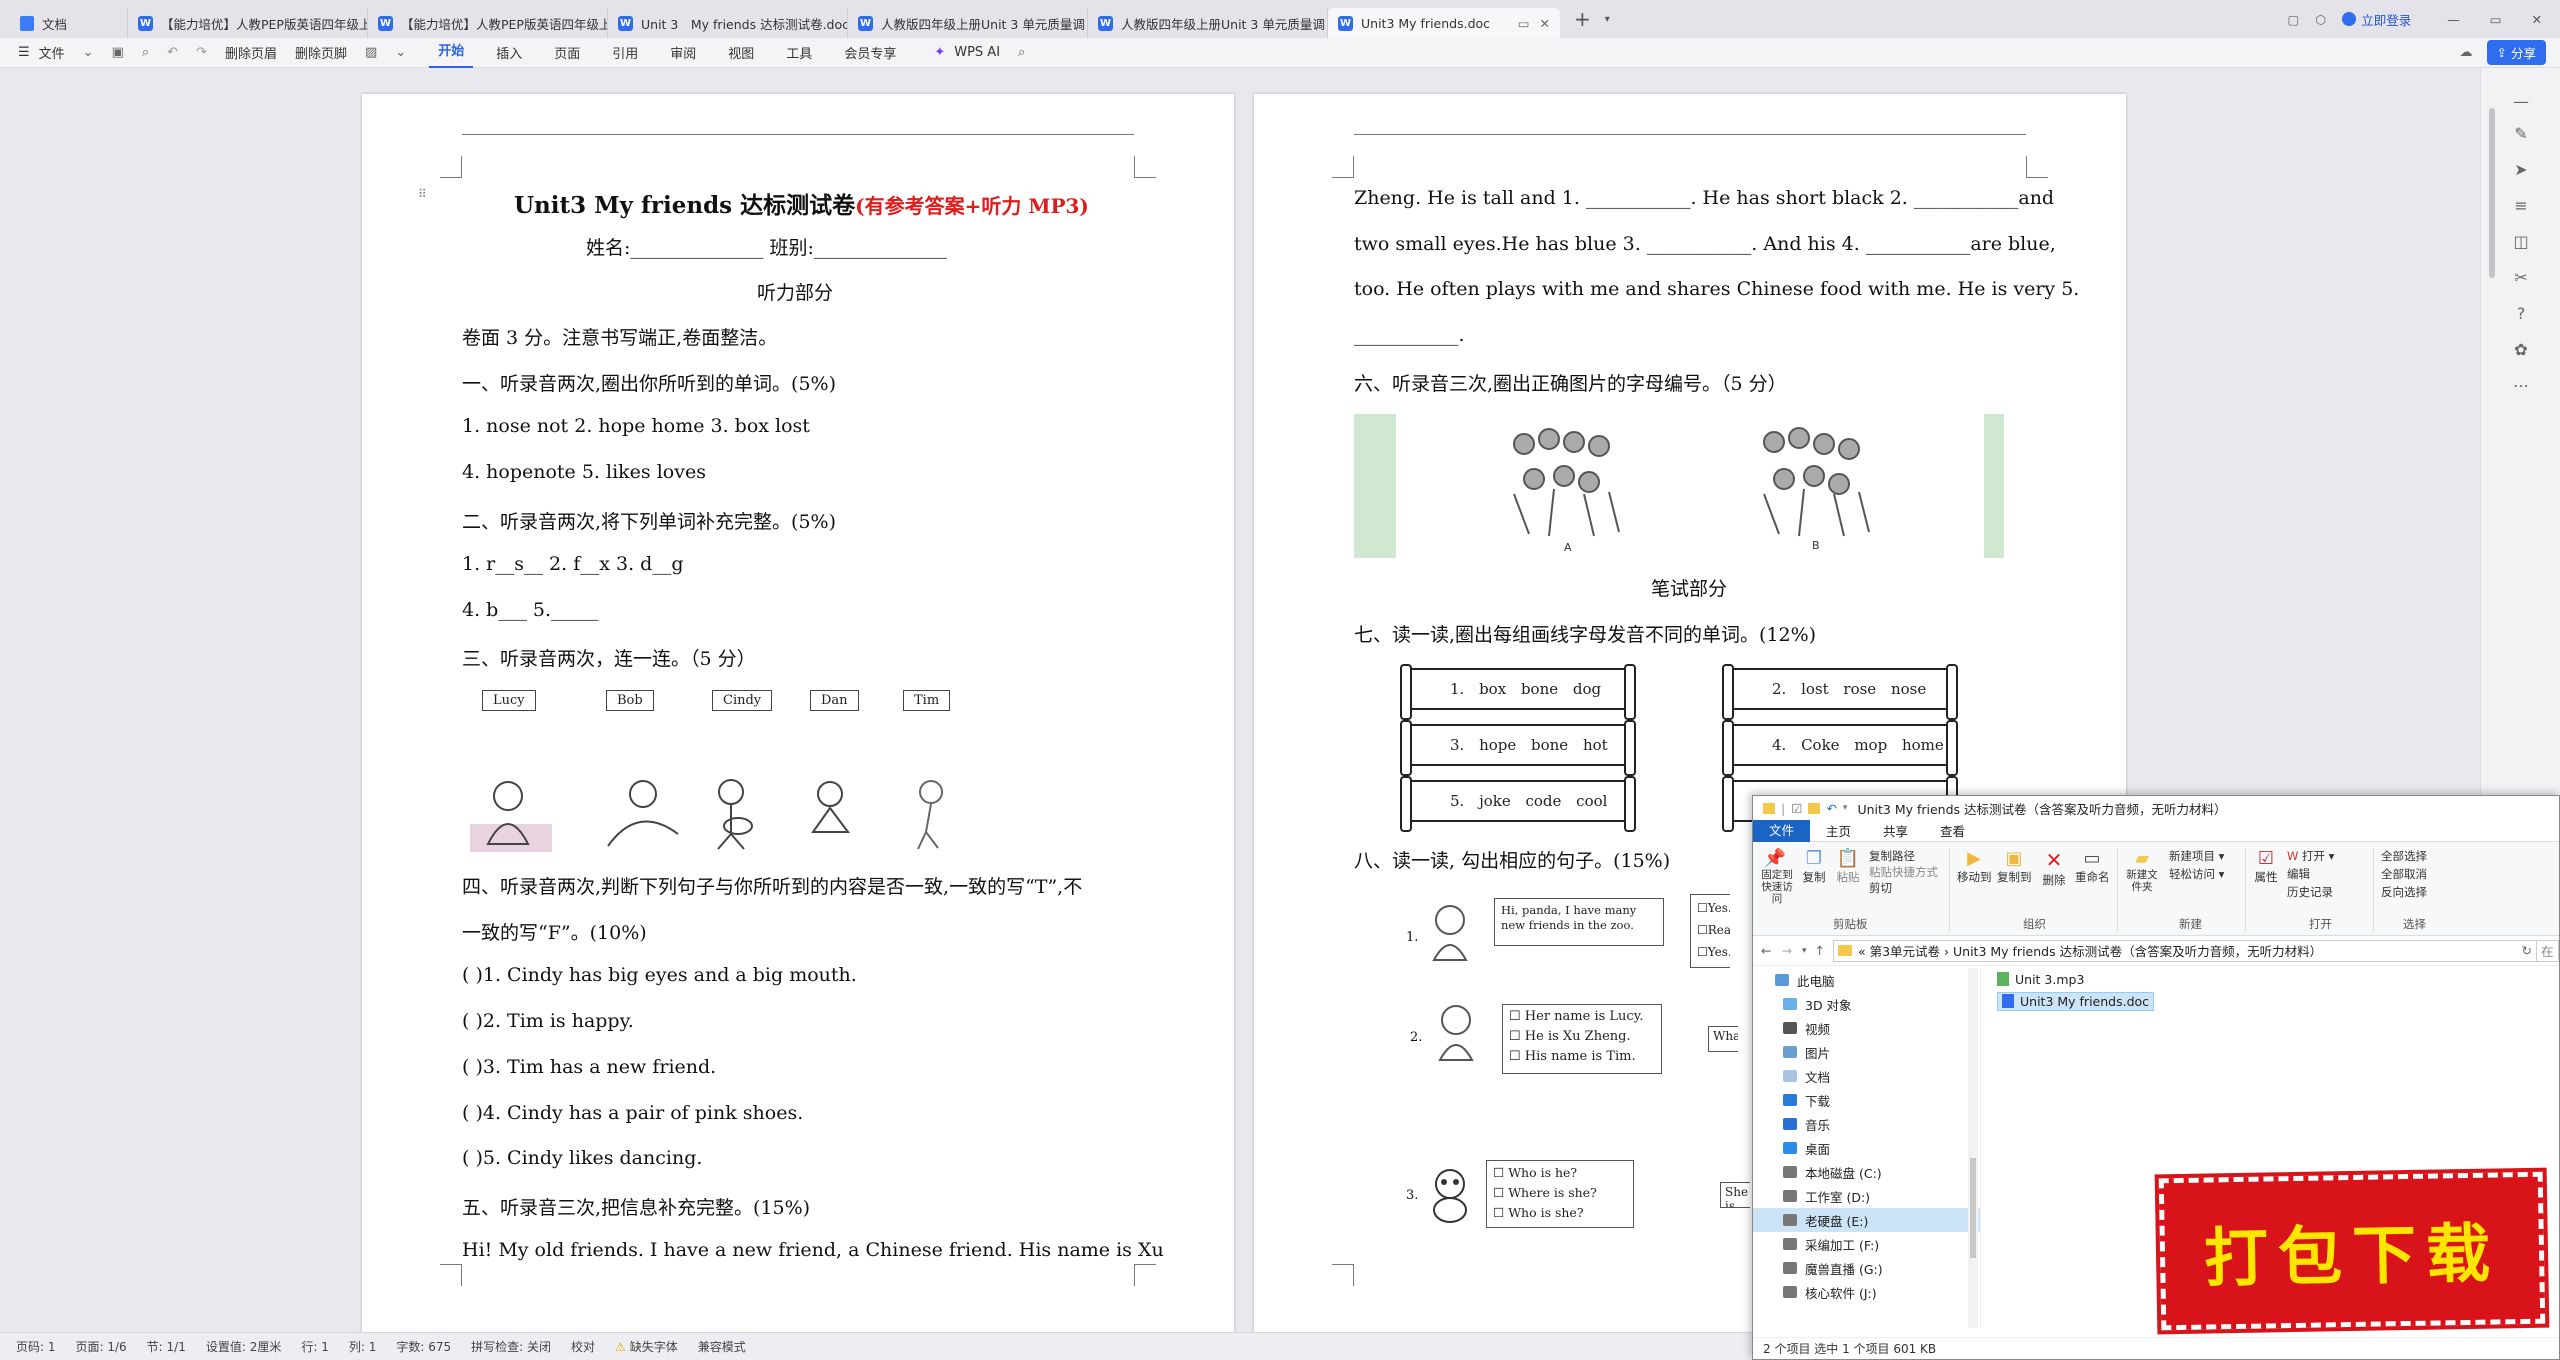  What do you see at coordinates (2298, 874) in the screenshot?
I see `edit-button: 编辑` at bounding box center [2298, 874].